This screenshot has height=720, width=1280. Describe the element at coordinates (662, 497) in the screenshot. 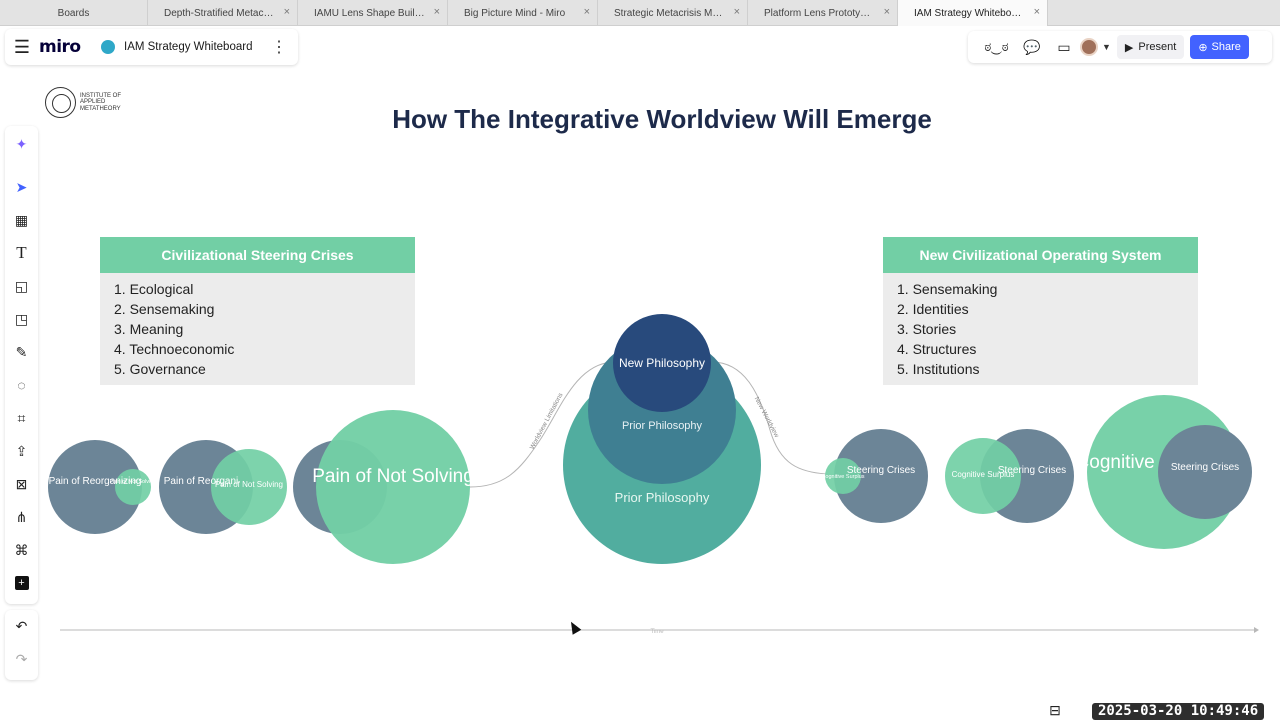

I see `prior-philosophy-outer-label: Prior Philosophy` at that location.